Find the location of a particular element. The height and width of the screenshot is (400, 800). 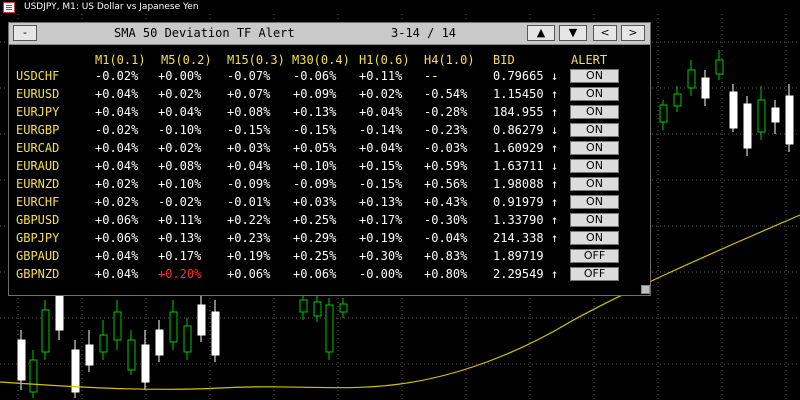

cell-h1: +0.13% is located at coordinates (381, 202).